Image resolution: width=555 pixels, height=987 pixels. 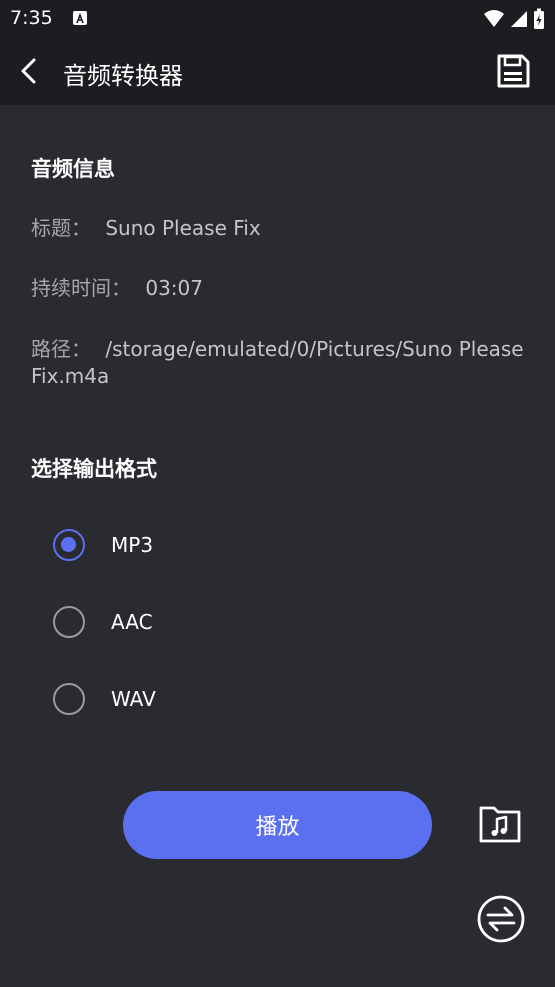 I want to click on music-folder-icon, so click(x=500, y=824).